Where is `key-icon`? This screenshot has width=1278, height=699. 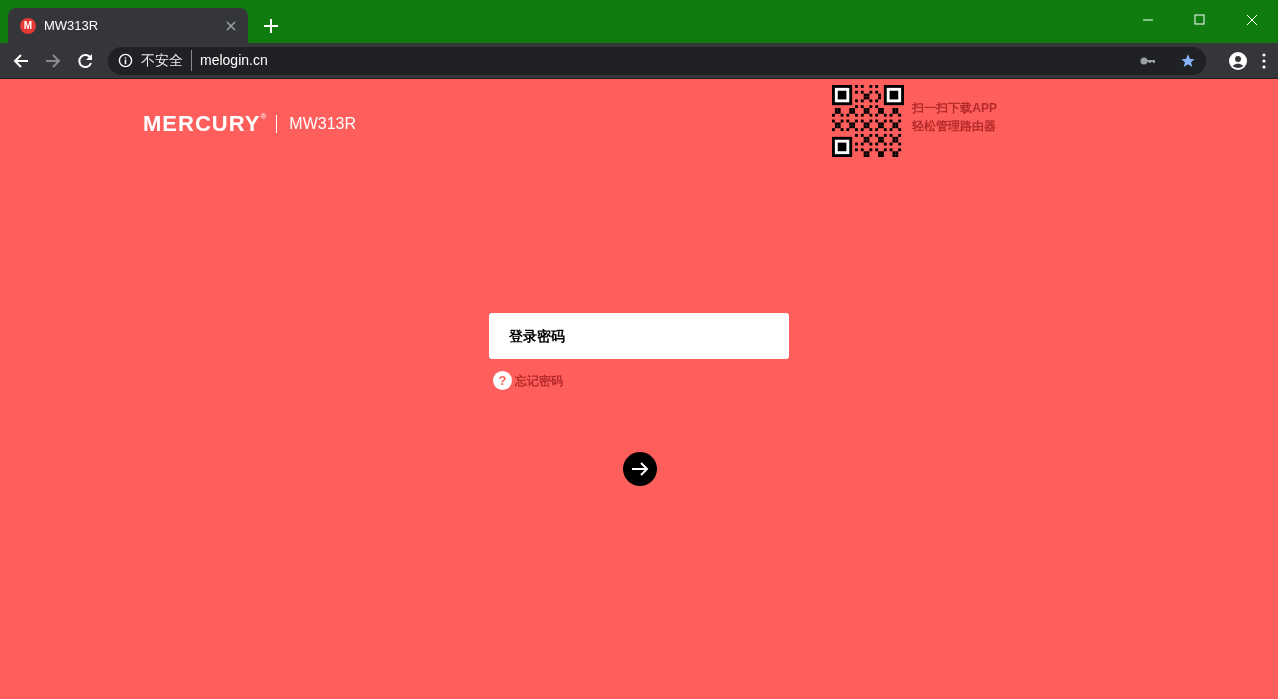
key-icon is located at coordinates (1148, 60).